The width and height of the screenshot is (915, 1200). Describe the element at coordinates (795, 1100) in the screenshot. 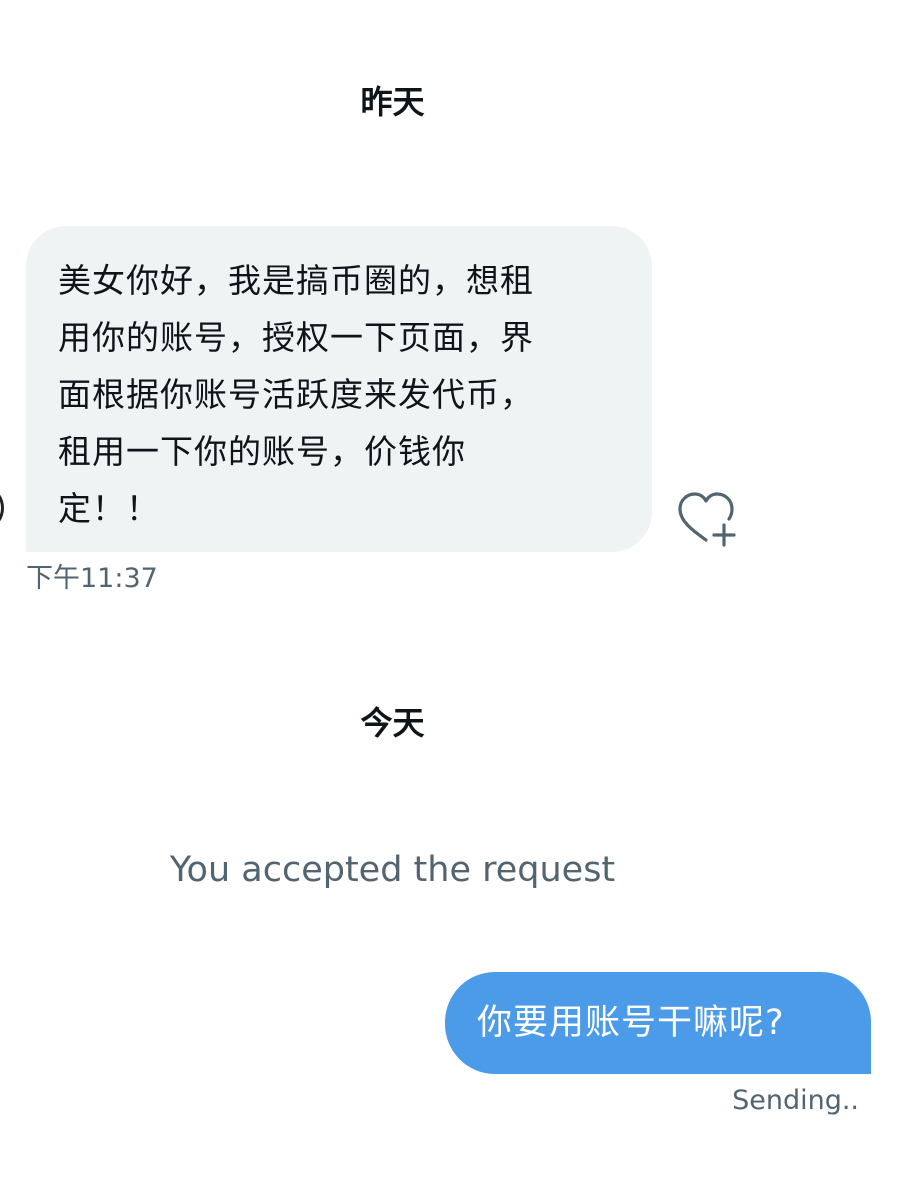

I see `outgoing-message-status: Sending..` at that location.